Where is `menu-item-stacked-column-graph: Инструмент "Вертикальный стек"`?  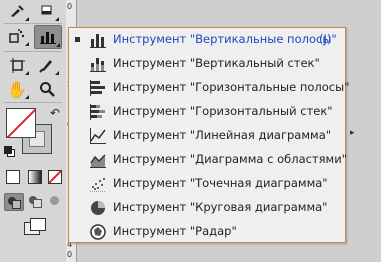 menu-item-stacked-column-graph: Инструмент "Вертикальный стек" is located at coordinates (207, 64).